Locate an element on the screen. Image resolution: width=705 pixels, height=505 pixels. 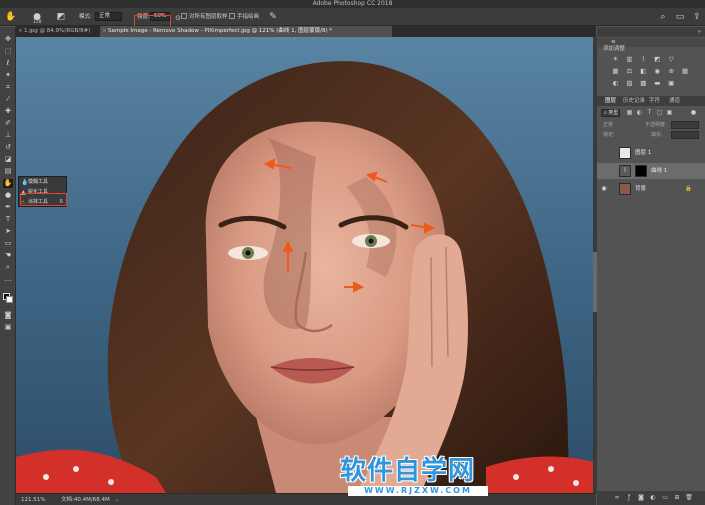
brush-settings-icon: ◩ is located at coordinates (61, 17).